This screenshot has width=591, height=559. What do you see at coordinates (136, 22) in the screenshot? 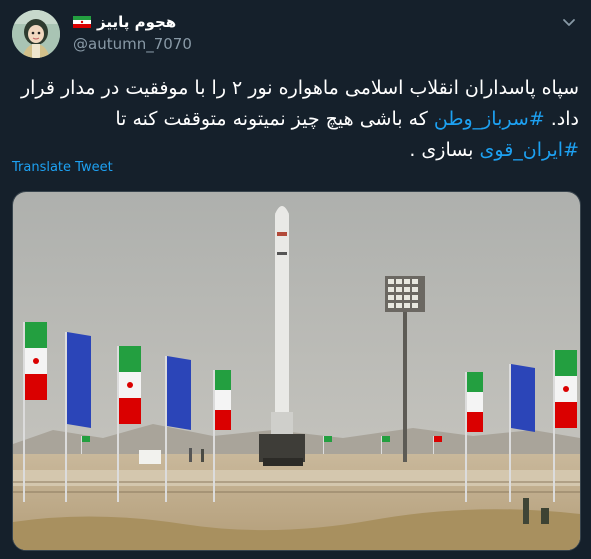
I see `display-name: هجوم پاییز` at bounding box center [136, 22].